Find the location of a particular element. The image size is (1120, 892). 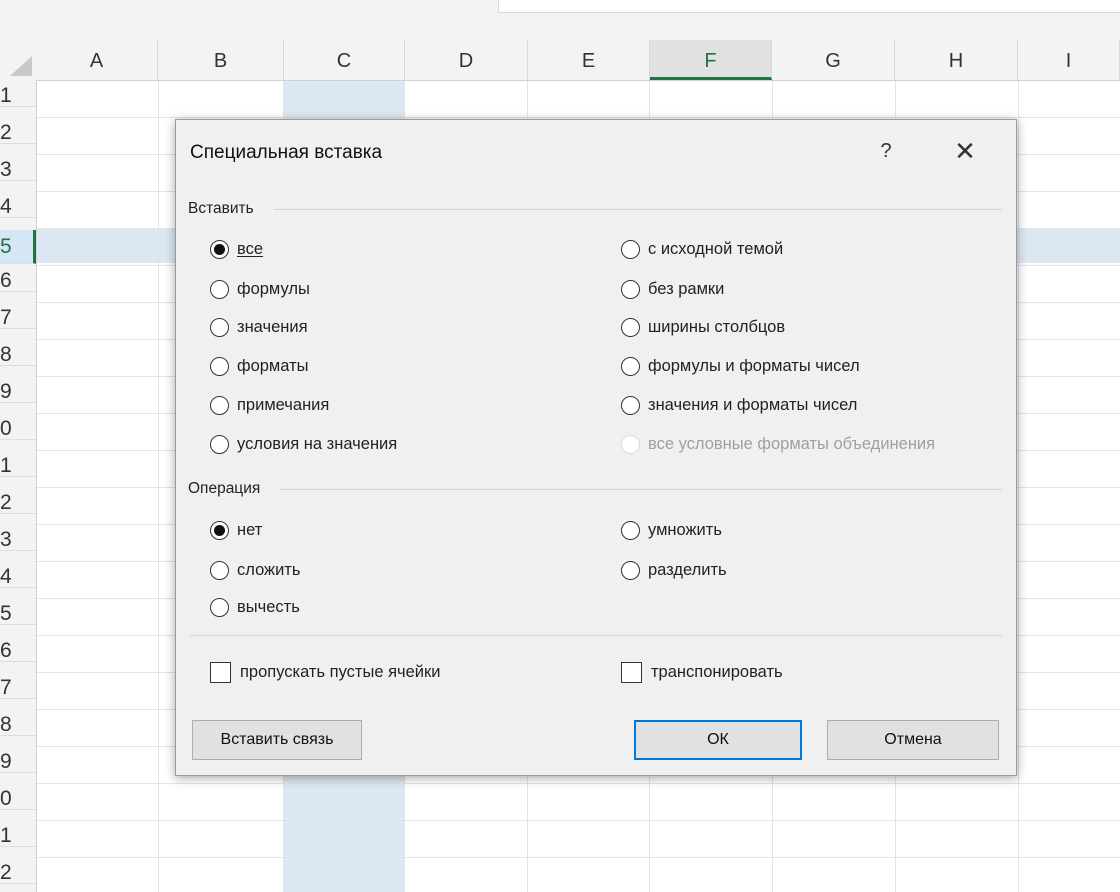

paste-option-all: все is located at coordinates (236, 249).